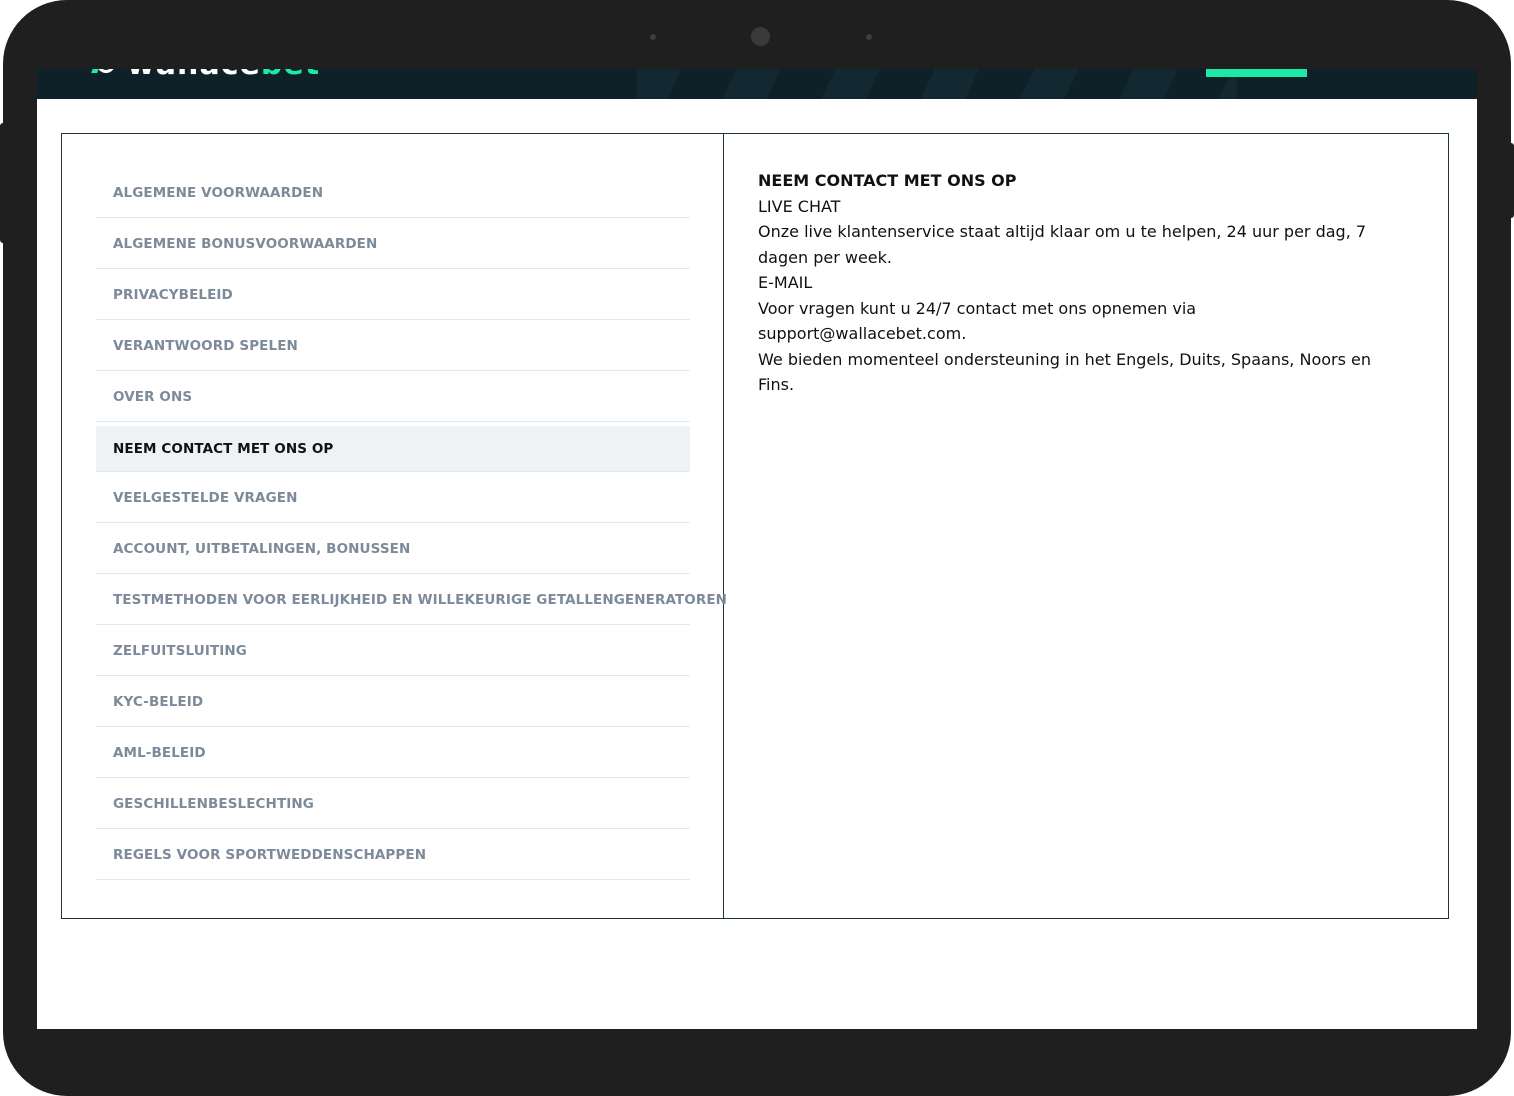 This screenshot has width=1514, height=1096. What do you see at coordinates (393, 449) in the screenshot?
I see `sidebar-item-neem-contact-met-ons-op: NEEM CONTACT MET ONS OP` at bounding box center [393, 449].